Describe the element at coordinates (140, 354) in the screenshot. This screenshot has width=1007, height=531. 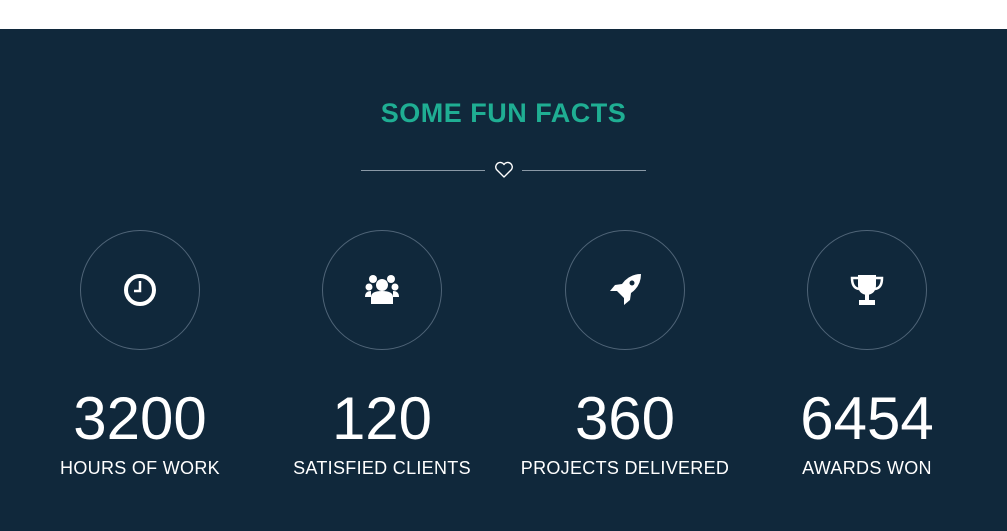
I see `stat-hours: 3200 HOURS OF WORK` at that location.